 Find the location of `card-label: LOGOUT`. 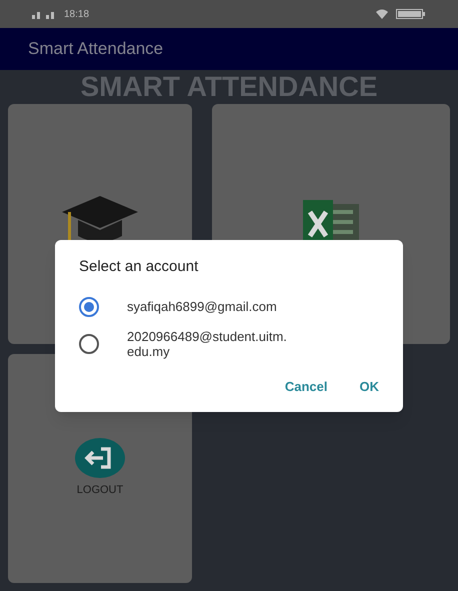

card-label: LOGOUT is located at coordinates (100, 490).